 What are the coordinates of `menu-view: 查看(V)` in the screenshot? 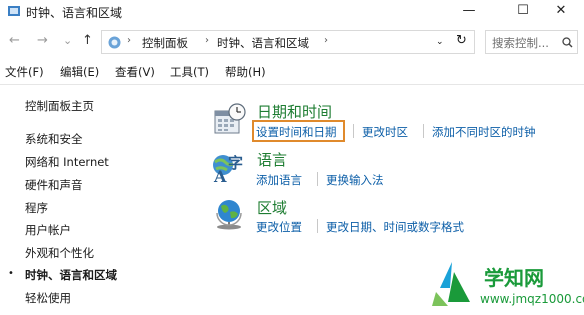 It's located at (135, 72).